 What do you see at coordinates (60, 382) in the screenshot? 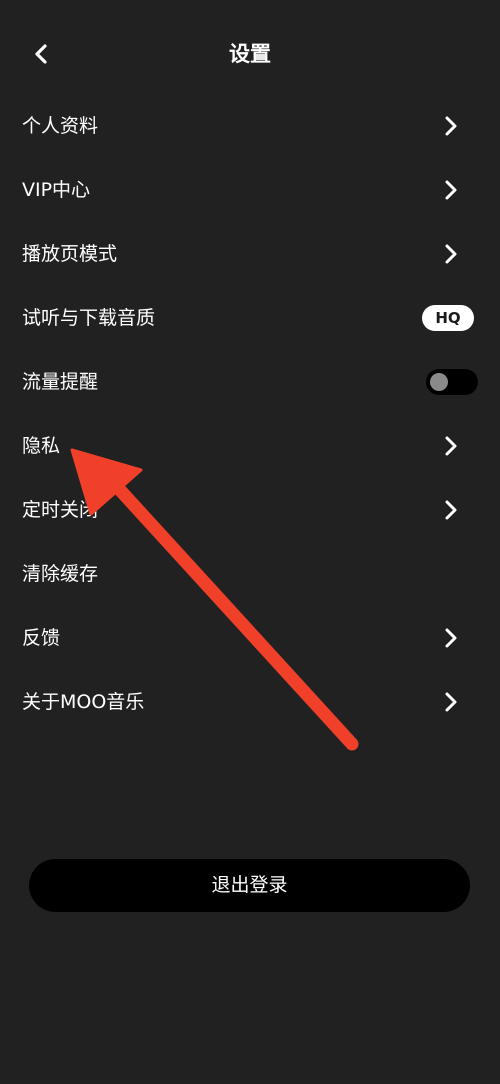
I see `settings-item-label: 流量提醒` at bounding box center [60, 382].